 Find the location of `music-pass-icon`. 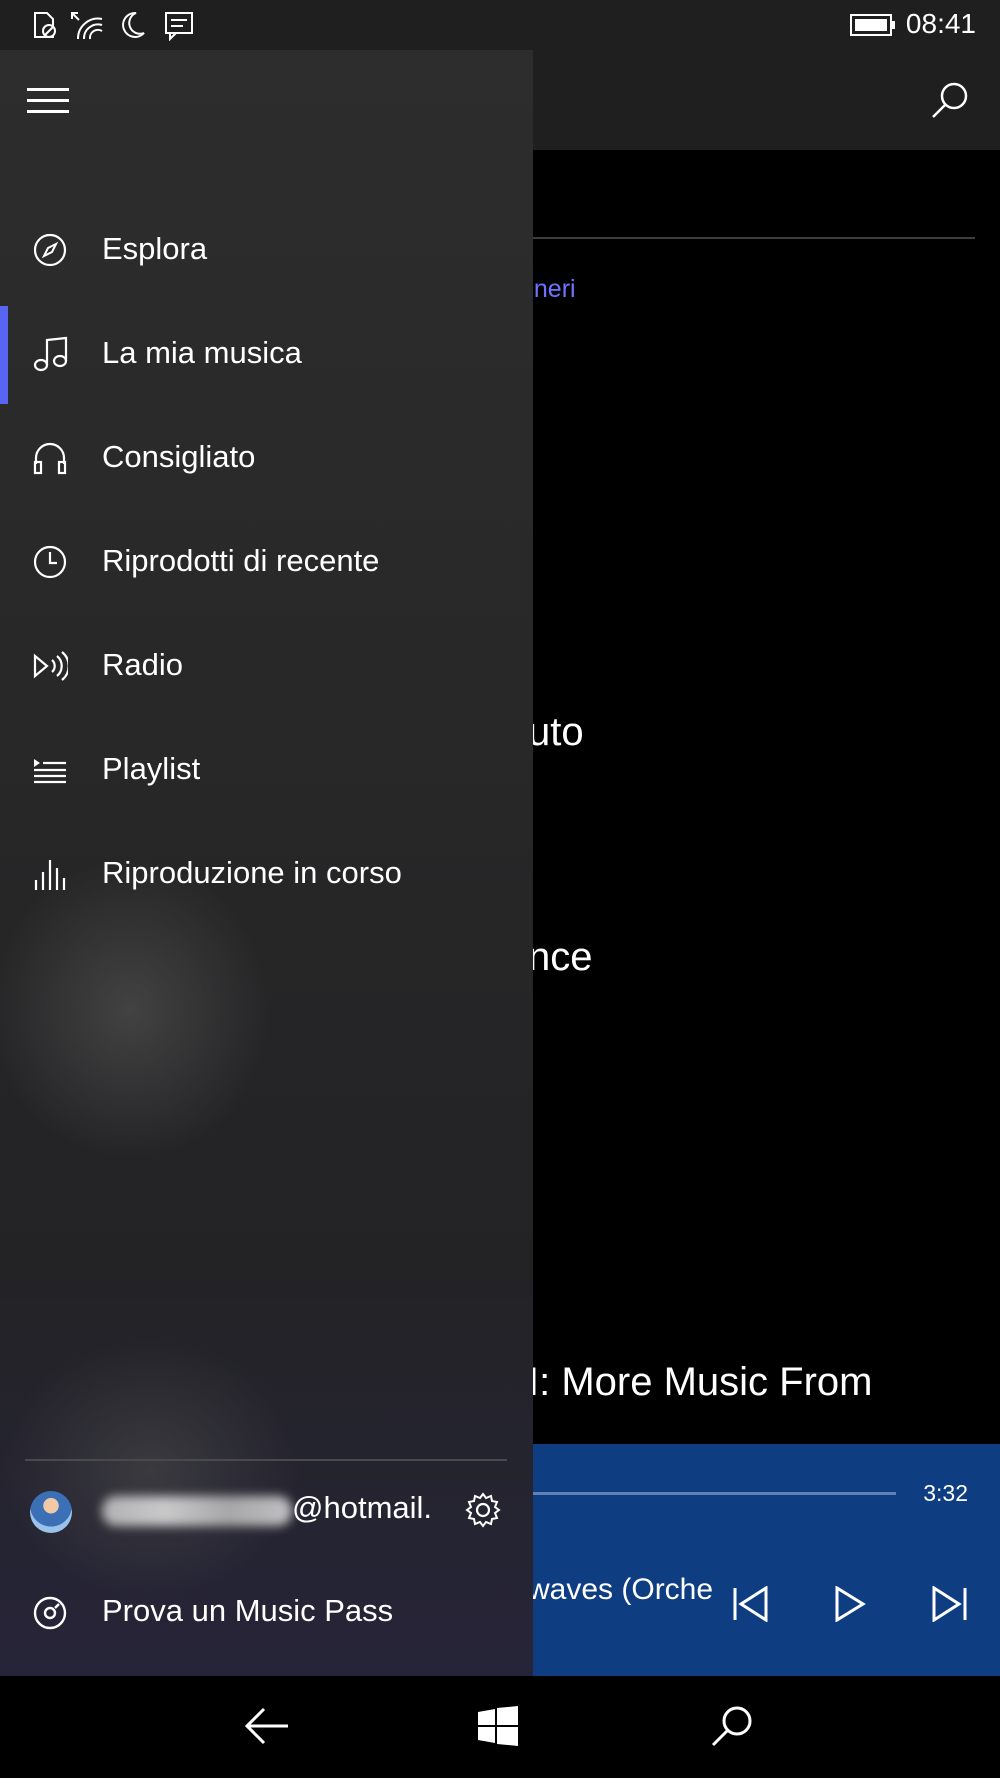

music-pass-icon is located at coordinates (50, 1613).